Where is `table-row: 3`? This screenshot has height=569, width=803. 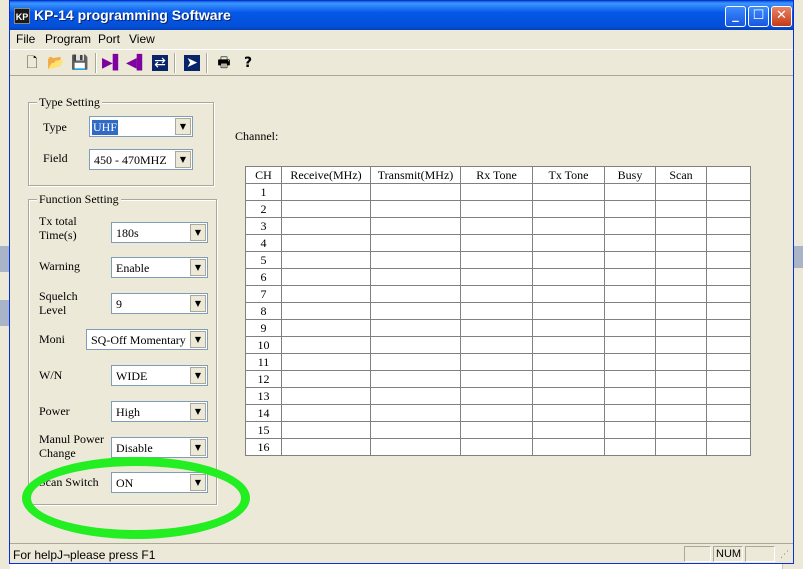
table-row: 3 is located at coordinates (498, 226).